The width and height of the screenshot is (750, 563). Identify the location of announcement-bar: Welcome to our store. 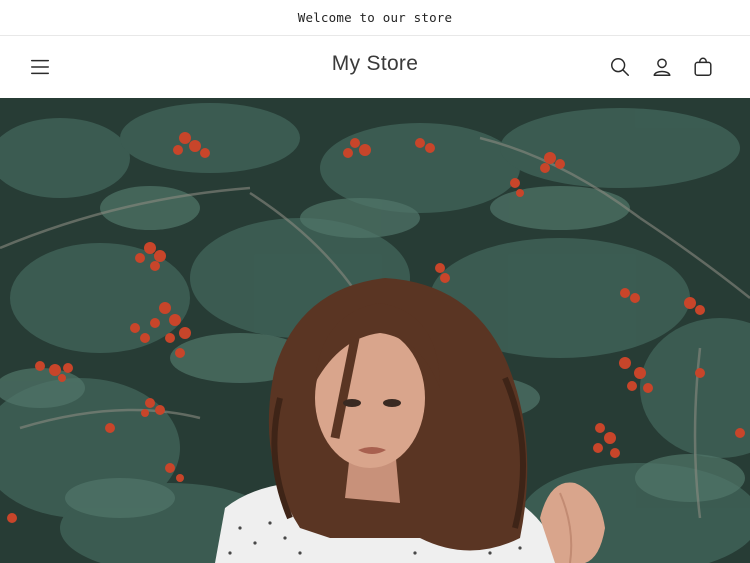
(375, 18).